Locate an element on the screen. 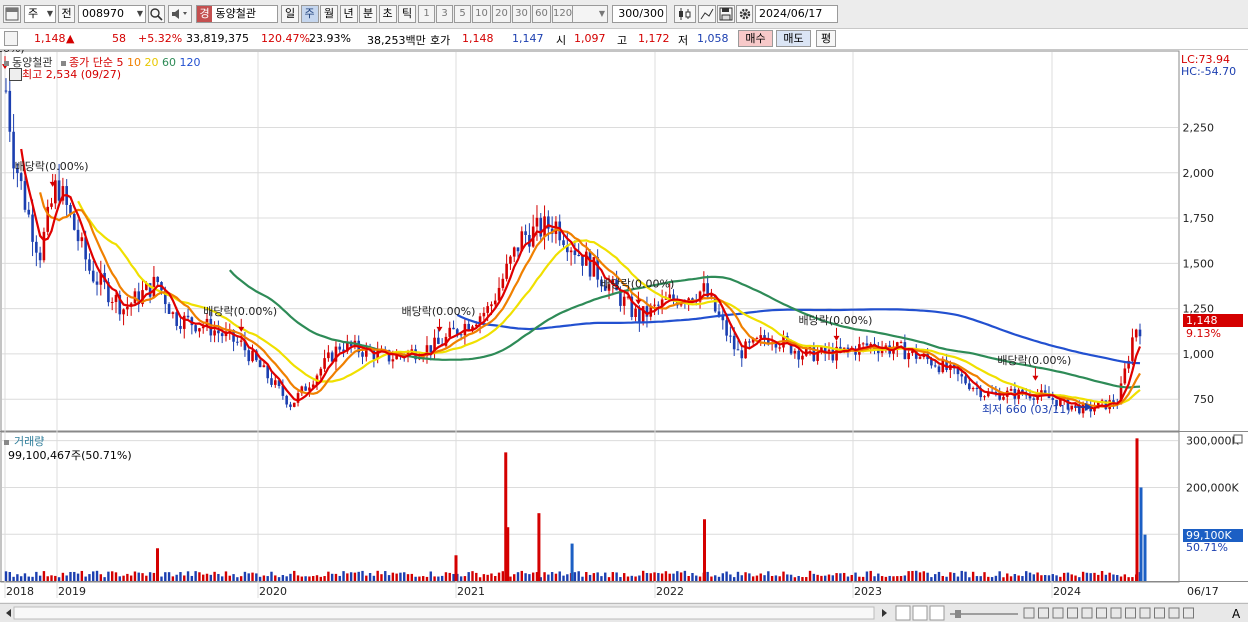 Image resolution: width=1248 pixels, height=622 pixels. code-input: 008970 ▼ is located at coordinates (112, 14).